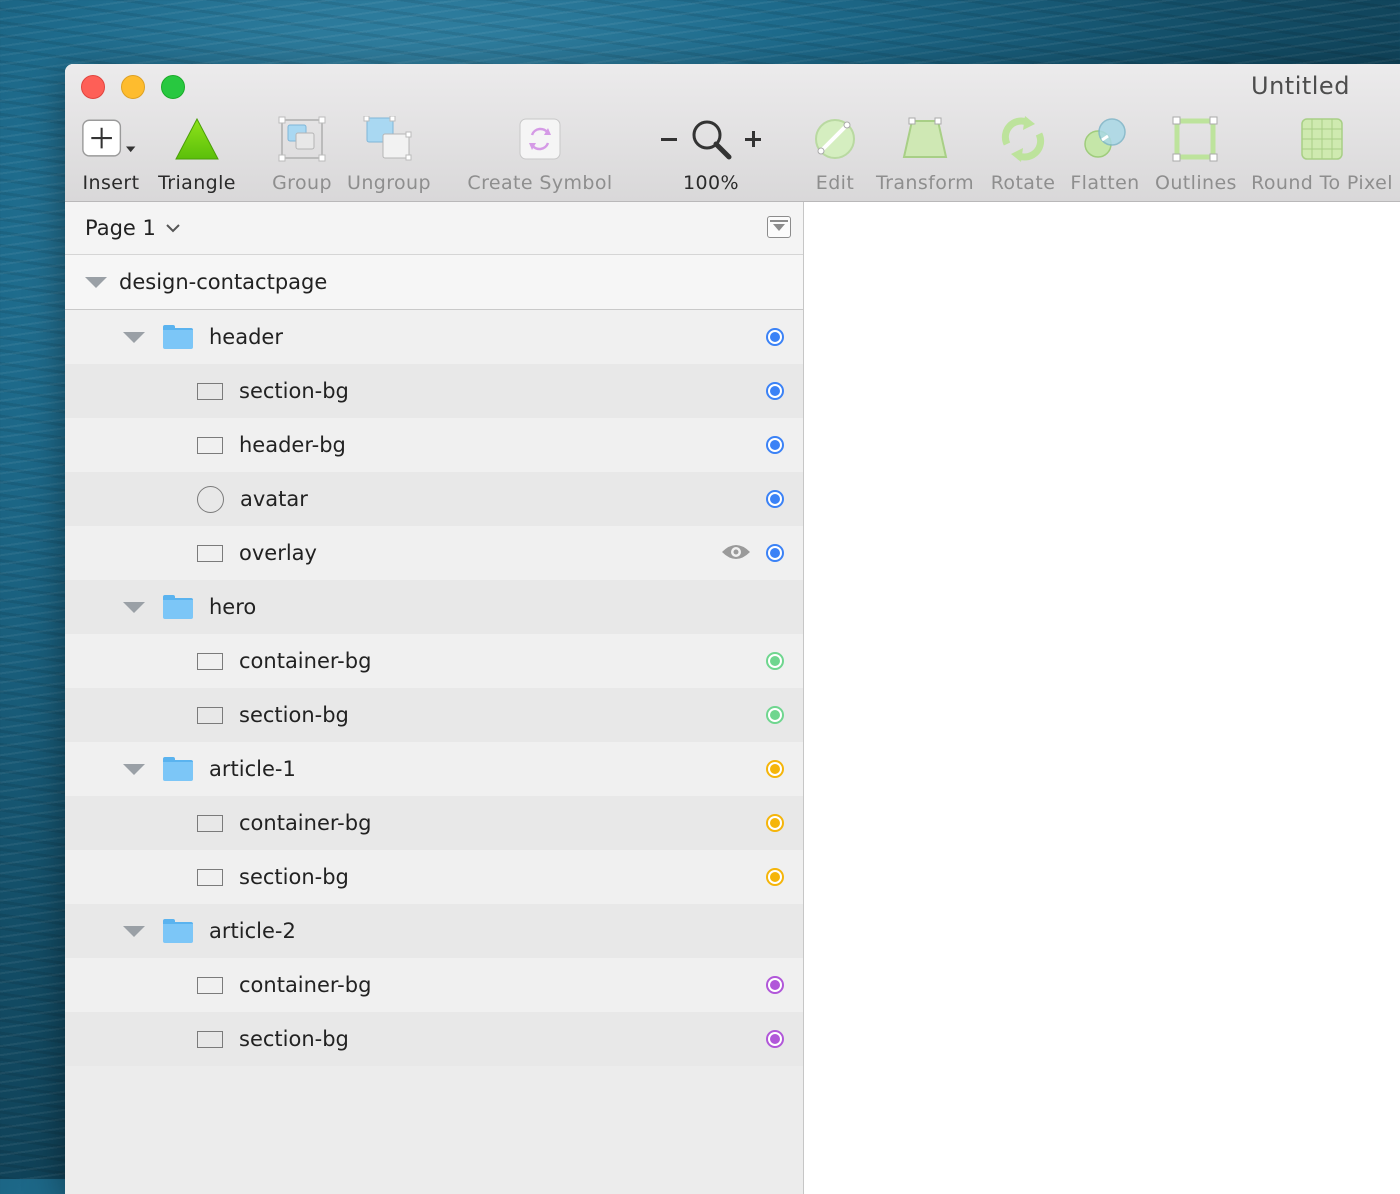 This screenshot has height=1194, width=1400. Describe the element at coordinates (1105, 153) in the screenshot. I see `flatten-button: Flatten` at that location.